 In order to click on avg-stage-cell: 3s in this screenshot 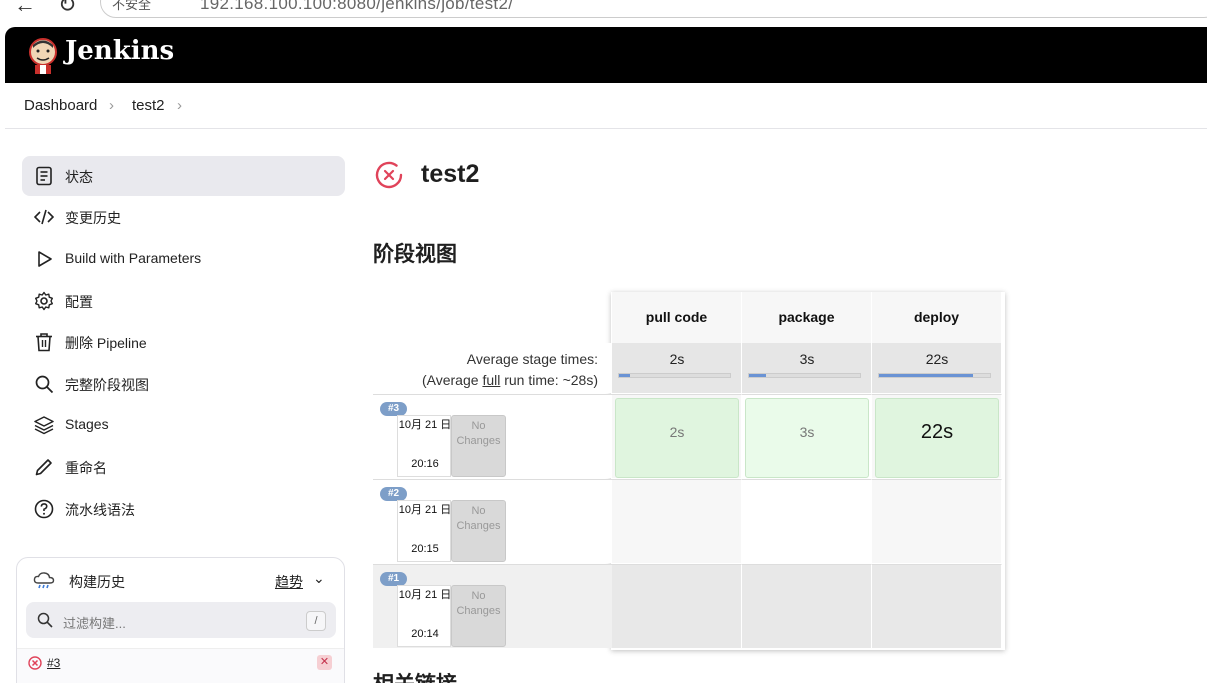, I will do `click(807, 368)`.